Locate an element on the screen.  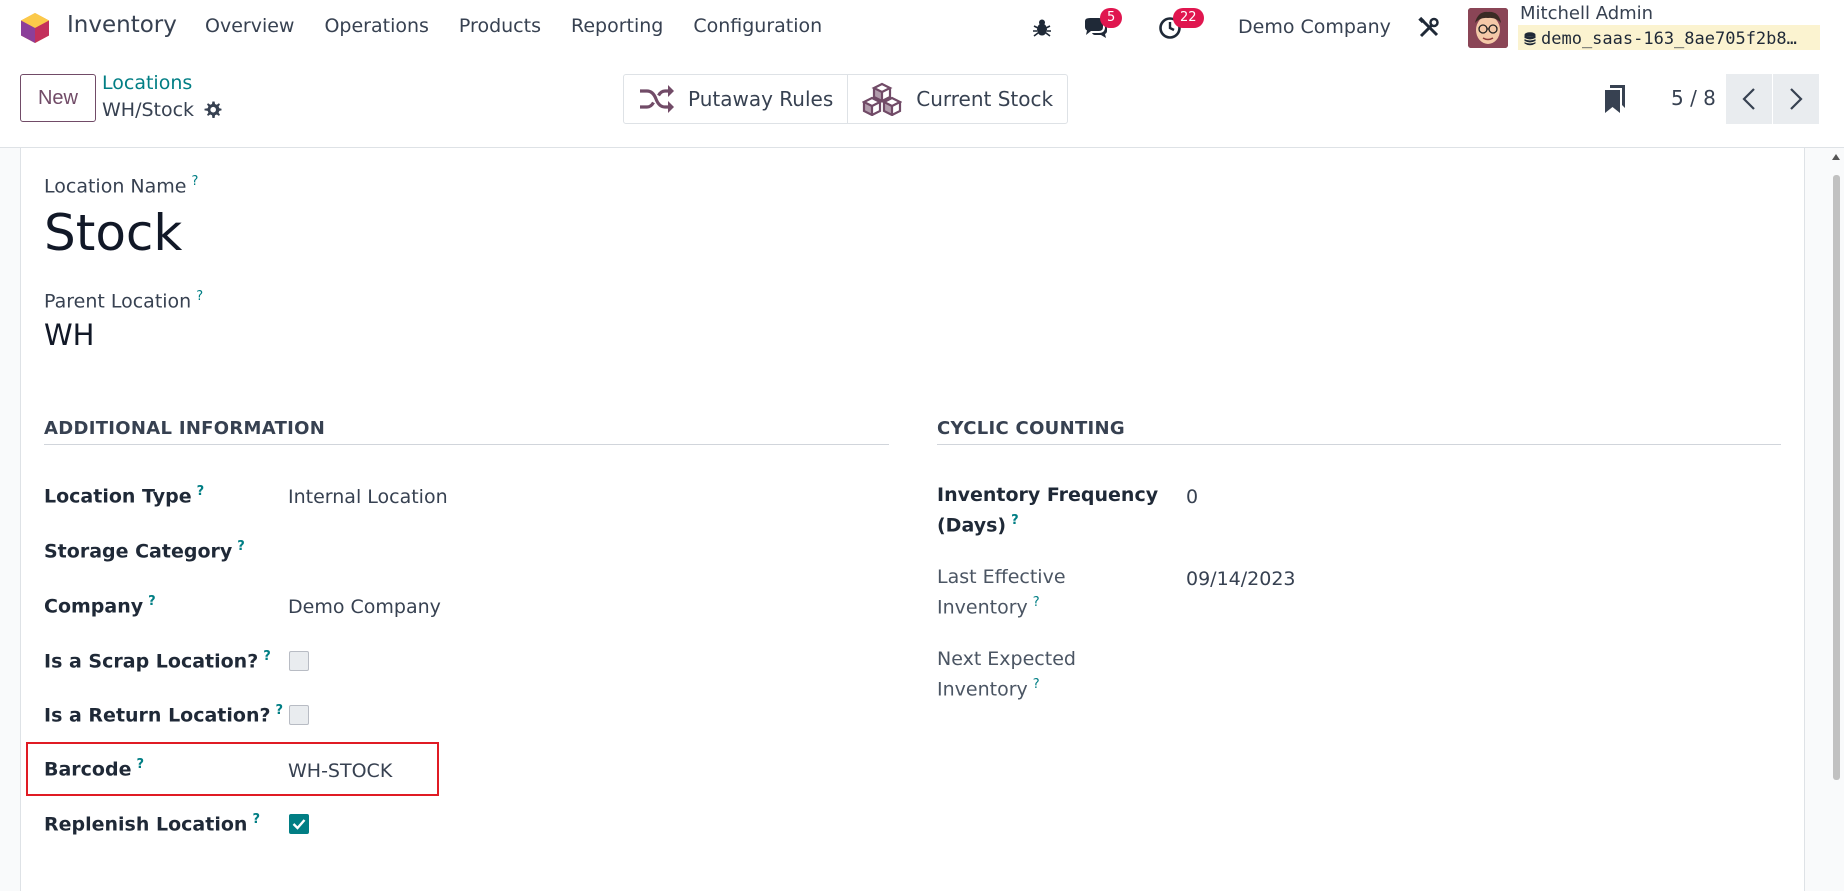
location-name-label: Location Name? is located at coordinates (121, 185).